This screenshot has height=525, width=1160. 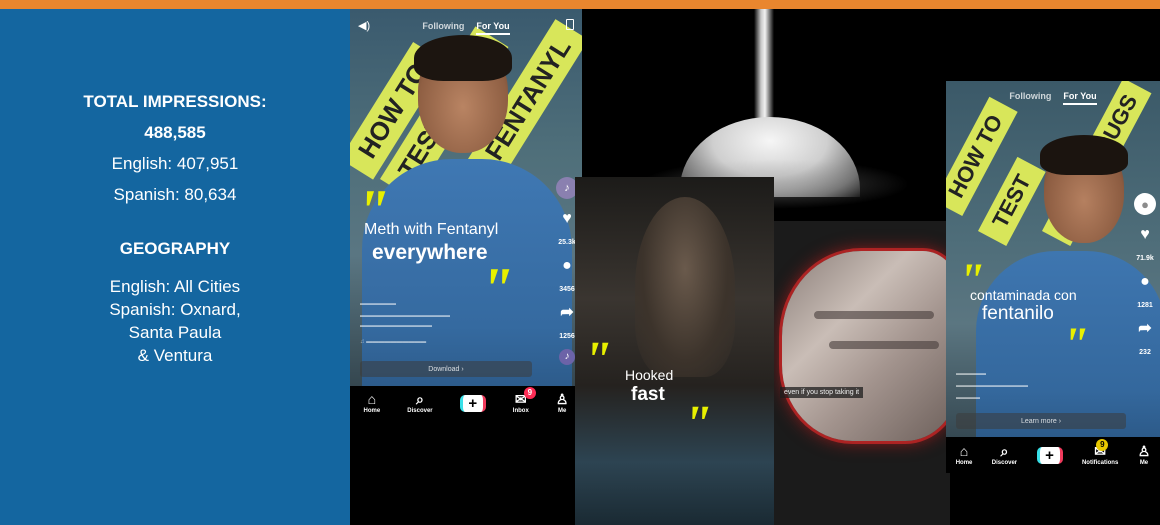 I want to click on description-placeholder: ▬▬▬▬▬▬▬▬▬▬▬▬▬▬▬, so click(x=405, y=316).